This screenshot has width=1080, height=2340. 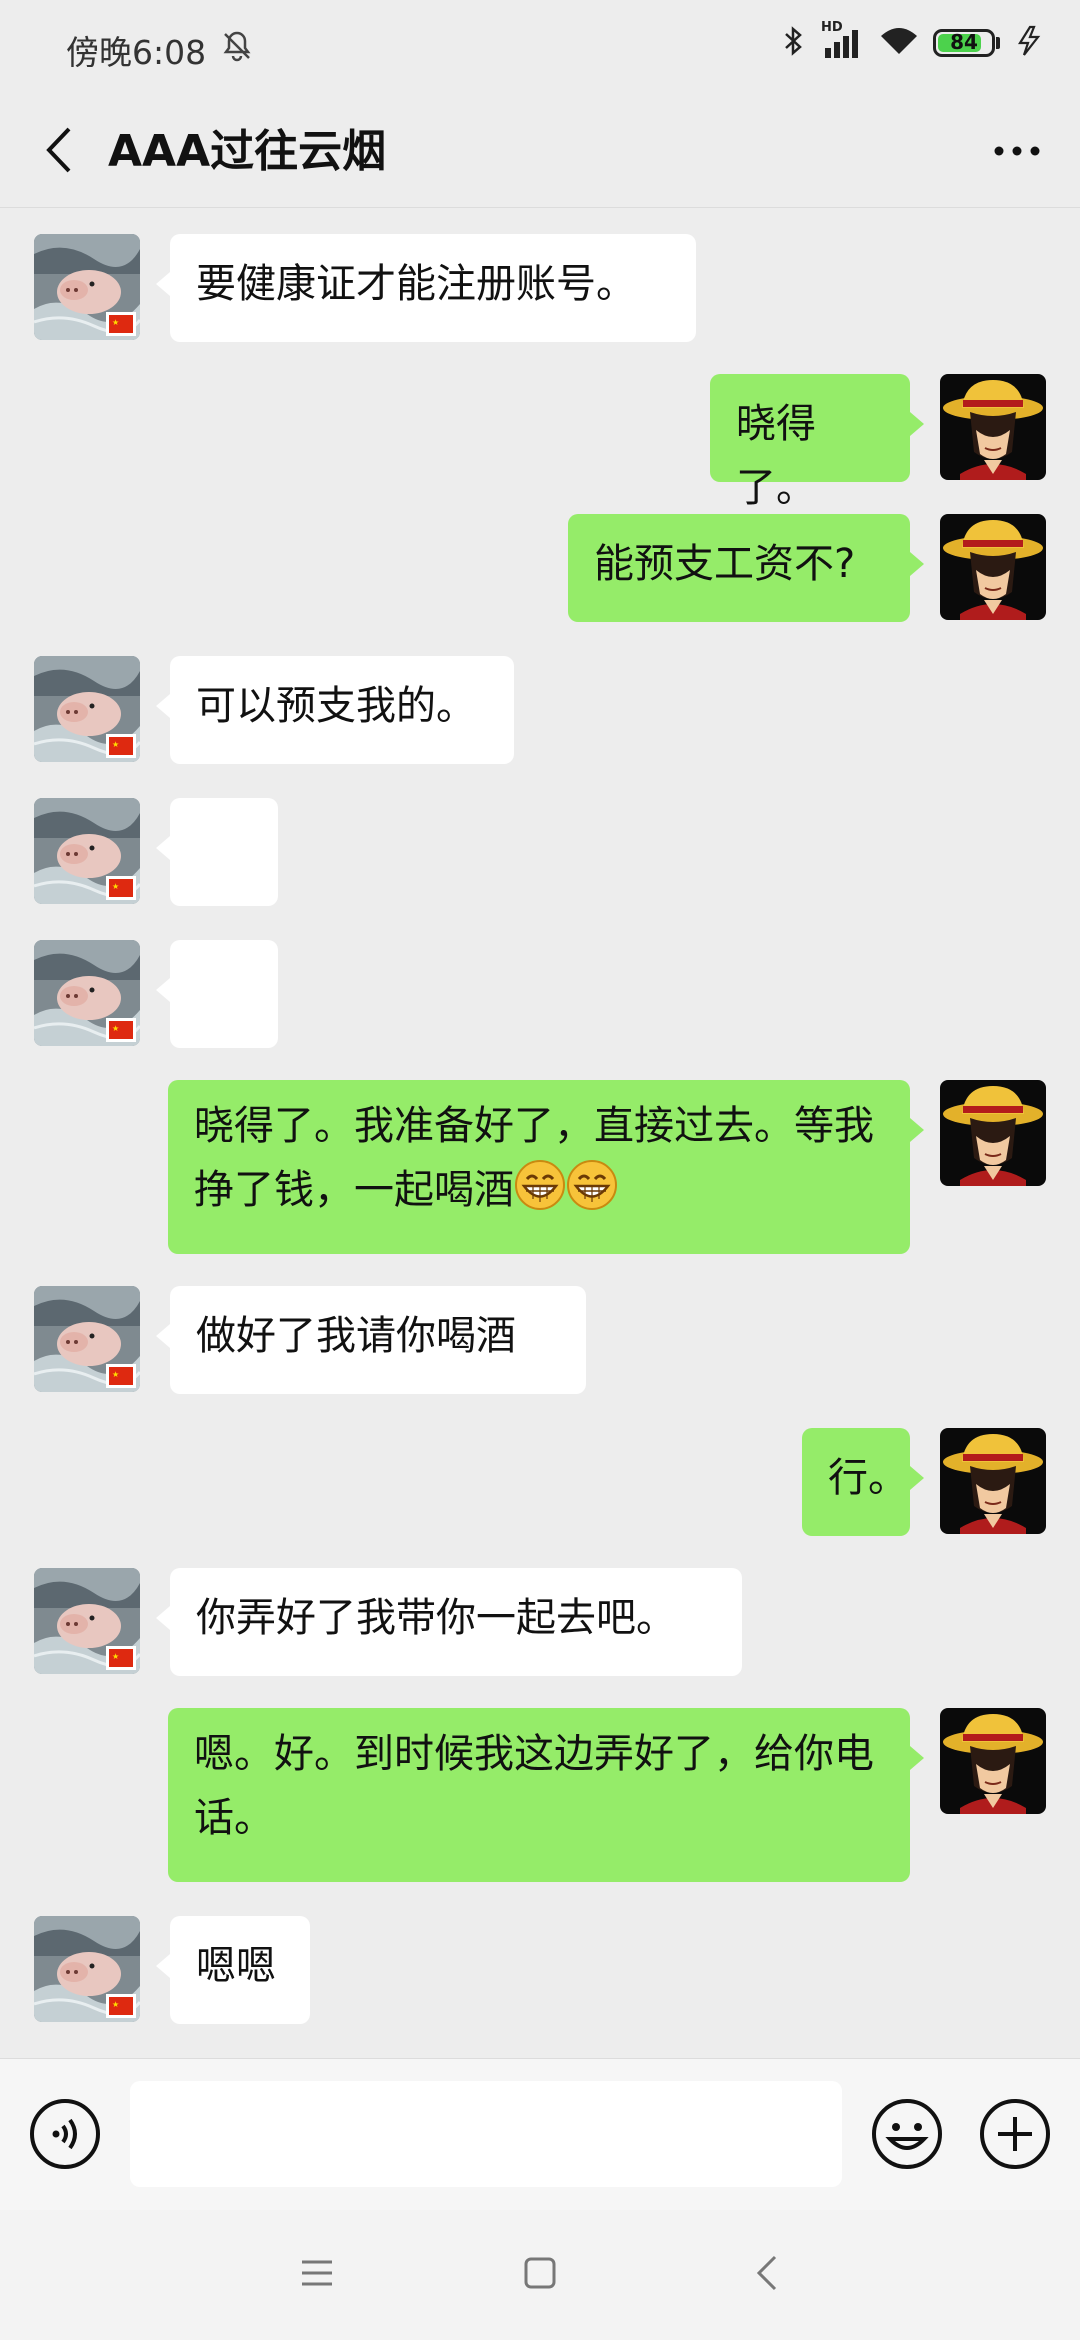 I want to click on do-not-disturb-icon, so click(x=237, y=50).